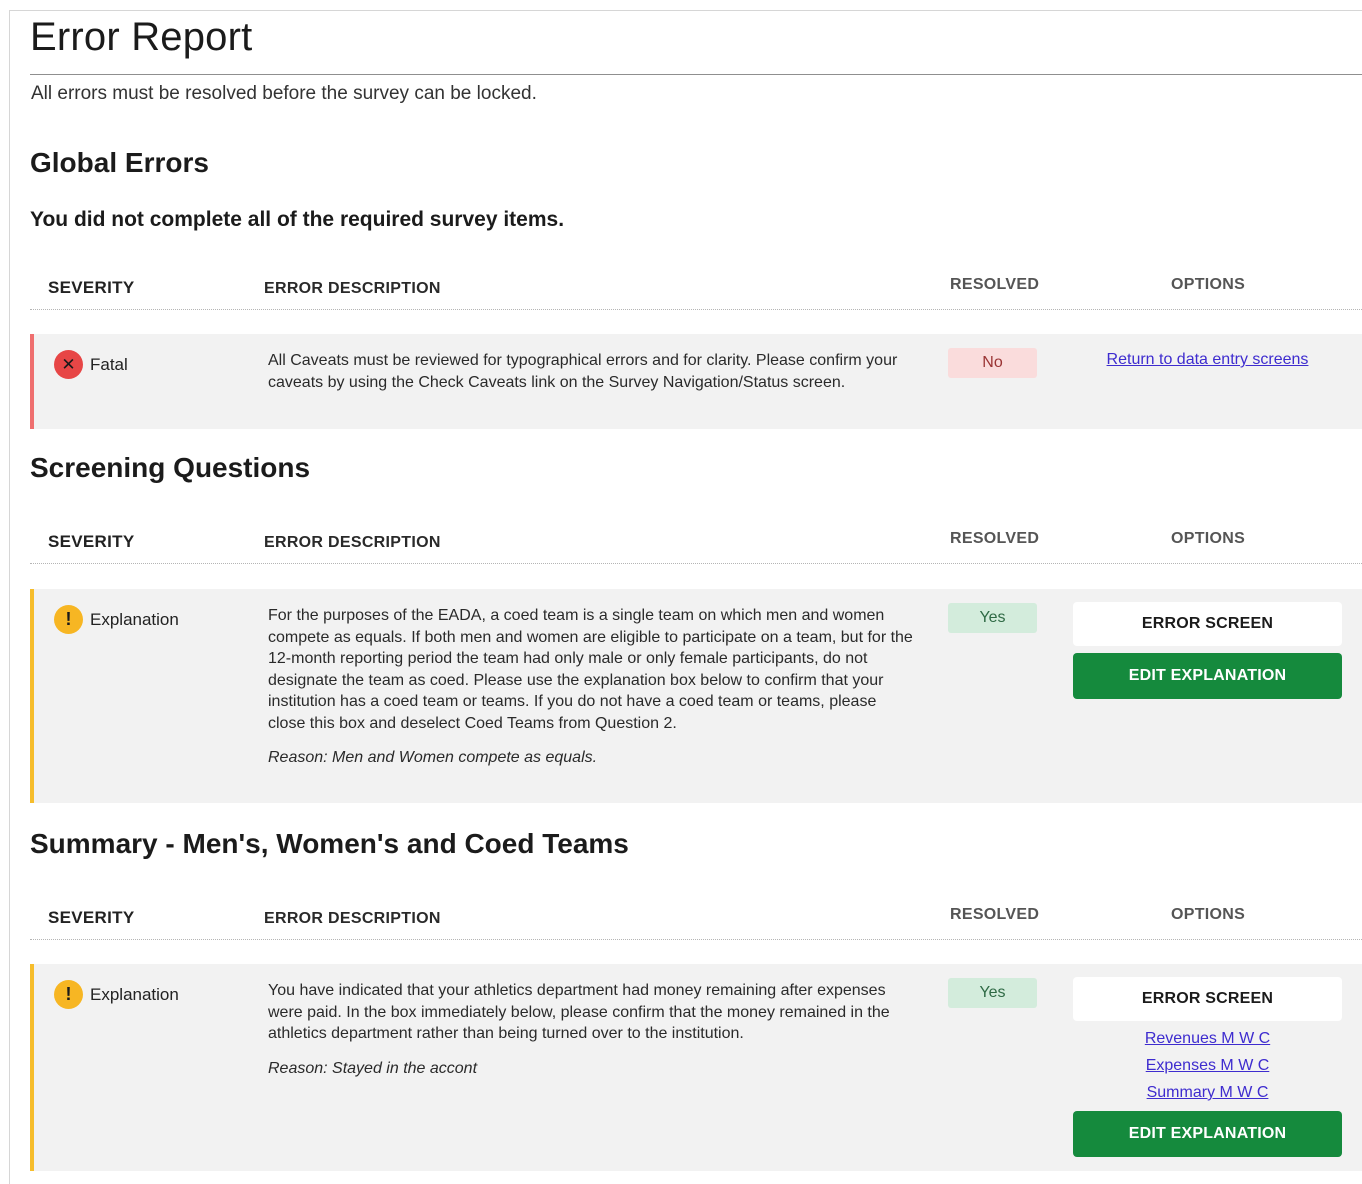  I want to click on options-cell: Return to data entry screens, so click(1207, 360).